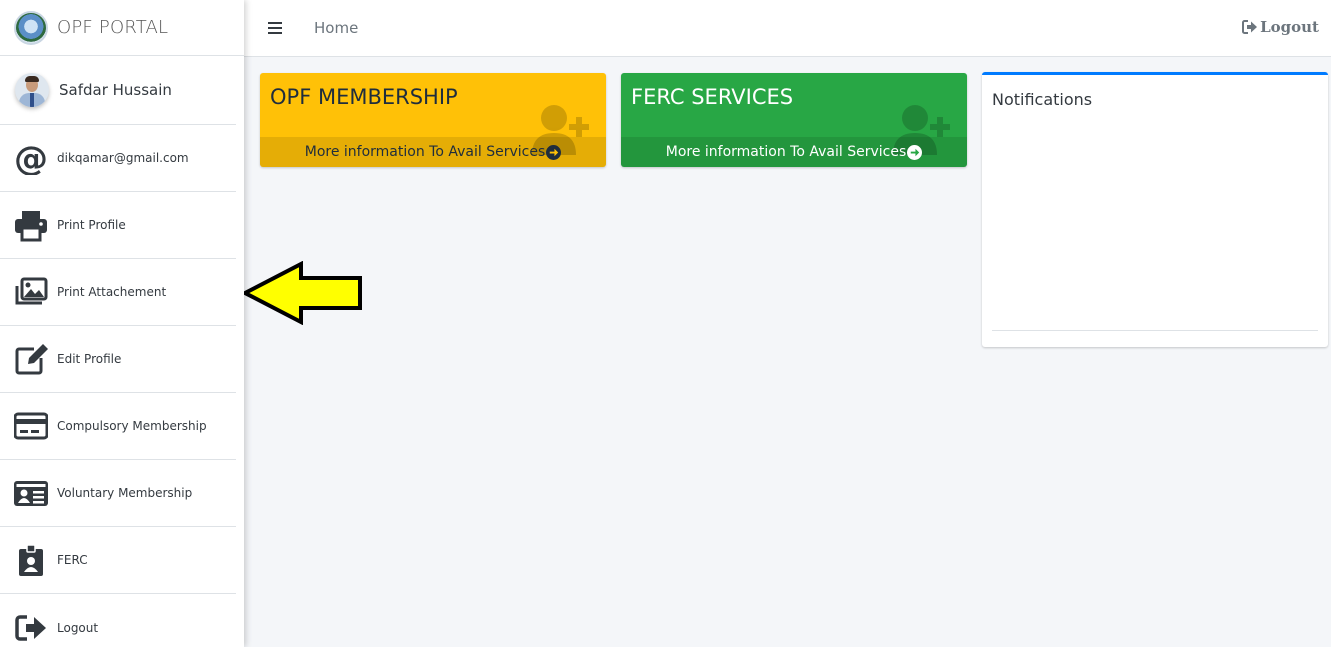  I want to click on sidebar-item-logout: Logout, so click(118, 620).